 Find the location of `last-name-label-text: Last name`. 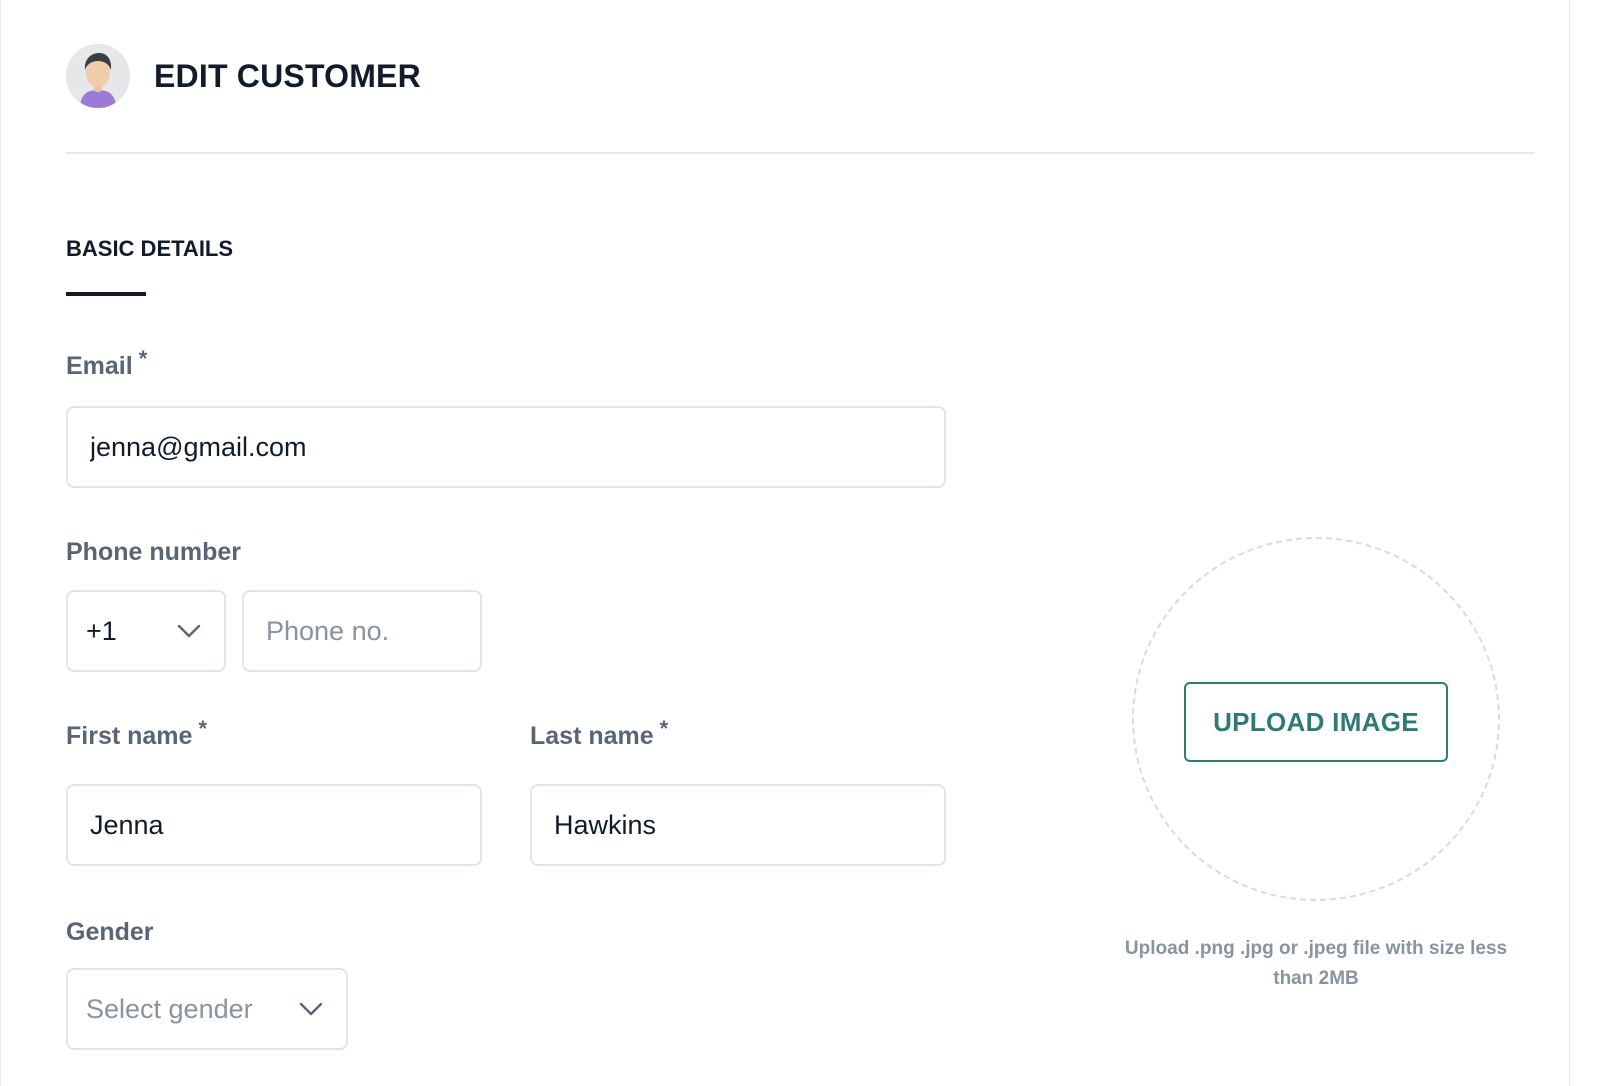

last-name-label-text: Last name is located at coordinates (592, 736).